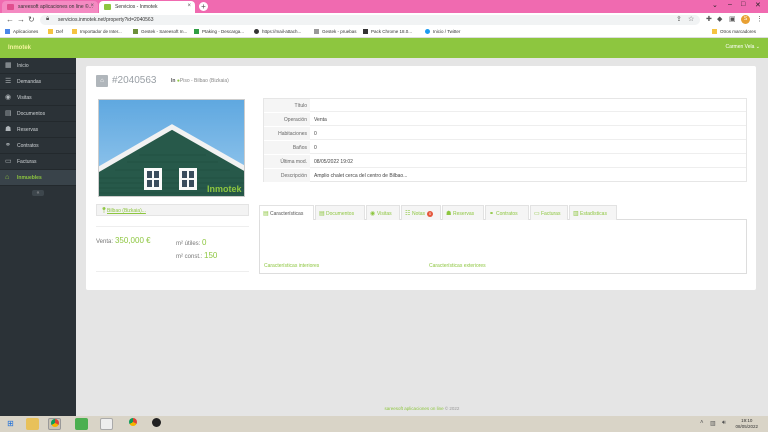 This screenshot has width=768, height=432. What do you see at coordinates (759, 19) in the screenshot?
I see `menu-icon: ⋮` at bounding box center [759, 19].